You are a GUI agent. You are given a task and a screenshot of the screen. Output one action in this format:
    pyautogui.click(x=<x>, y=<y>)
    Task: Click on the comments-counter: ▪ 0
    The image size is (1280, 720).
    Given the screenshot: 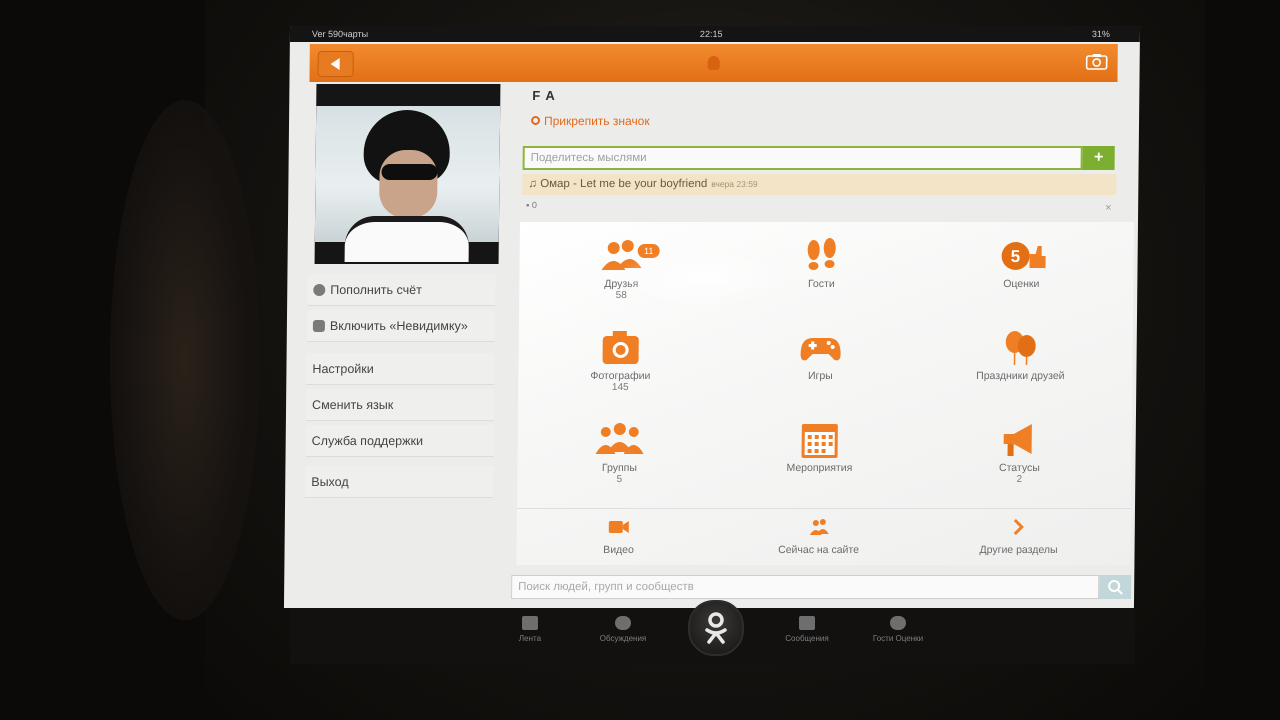 What is the action you would take?
    pyautogui.click(x=531, y=205)
    